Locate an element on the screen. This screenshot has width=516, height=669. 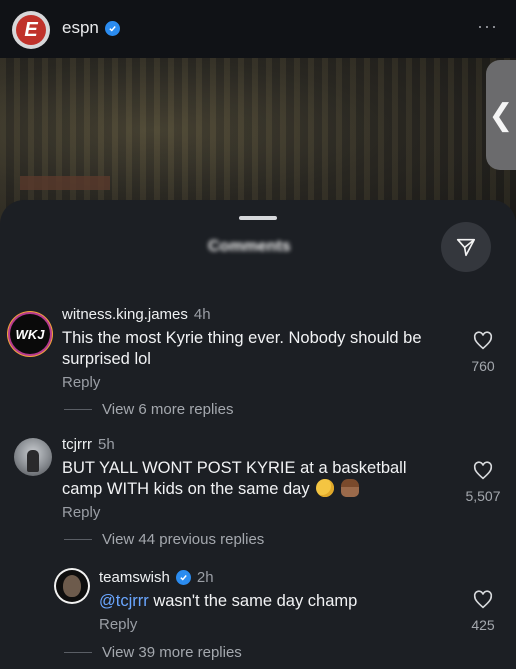
courtside-banner is located at coordinates (65, 183).